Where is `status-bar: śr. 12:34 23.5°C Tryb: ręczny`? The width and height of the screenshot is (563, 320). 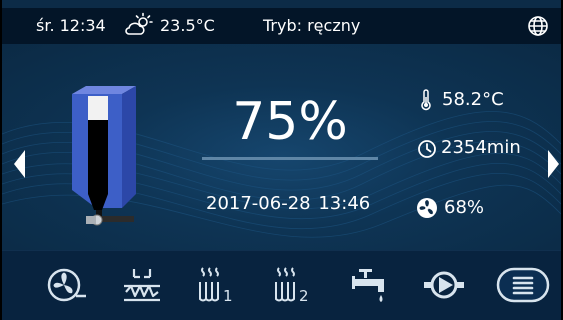
status-bar: śr. 12:34 23.5°C Tryb: ręczny is located at coordinates (281, 26).